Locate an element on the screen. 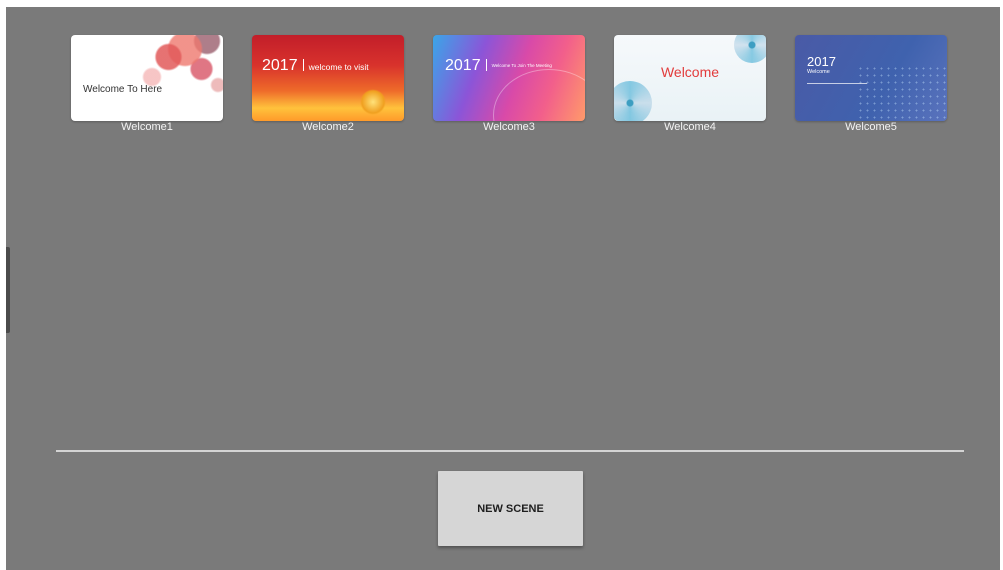  scene-thumbnail: 2017 Welcome is located at coordinates (871, 78).